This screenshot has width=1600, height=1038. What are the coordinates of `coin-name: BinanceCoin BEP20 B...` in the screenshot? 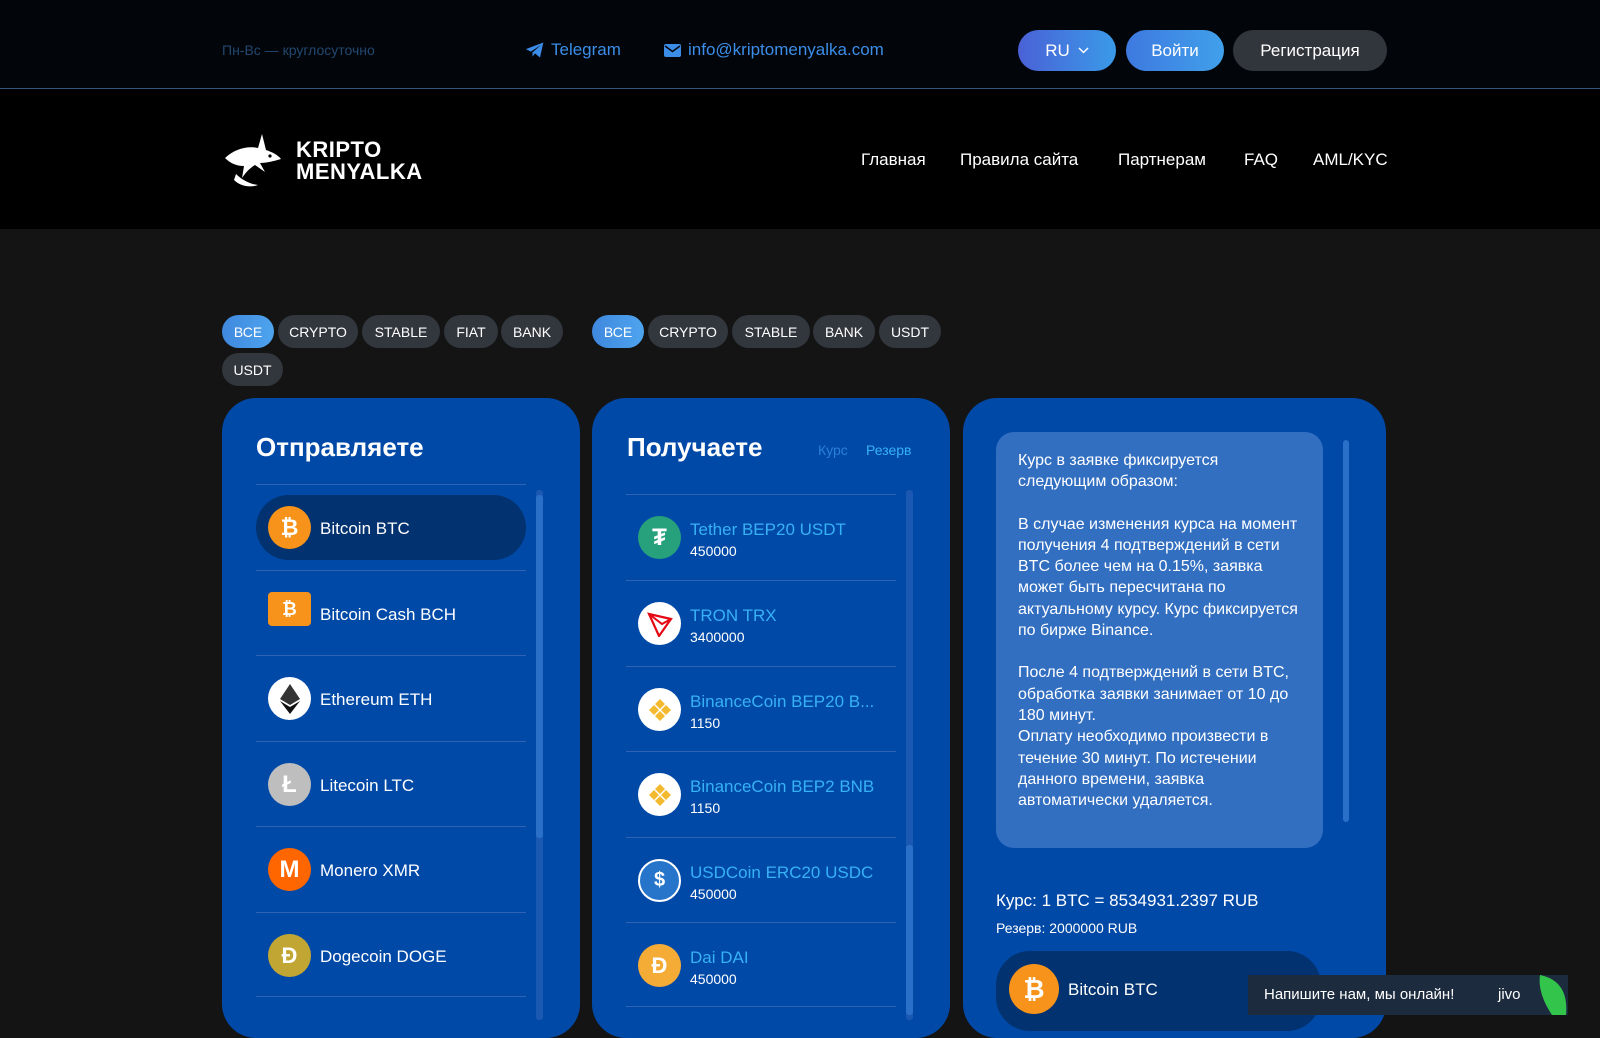 It's located at (782, 701).